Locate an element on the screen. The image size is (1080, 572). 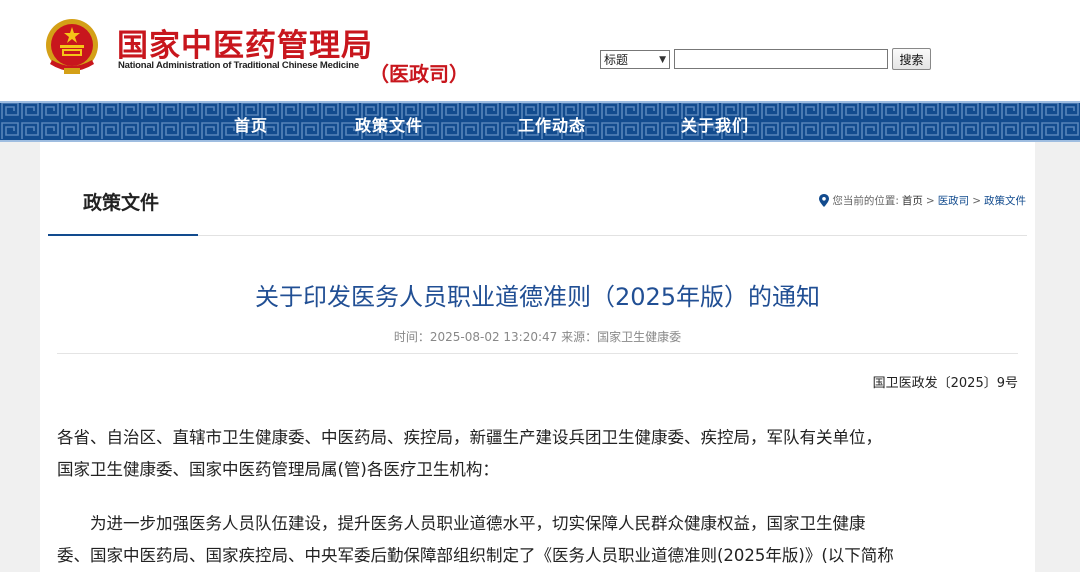
breadcrumb-policy-link: 政策文件 is located at coordinates (1005, 200).